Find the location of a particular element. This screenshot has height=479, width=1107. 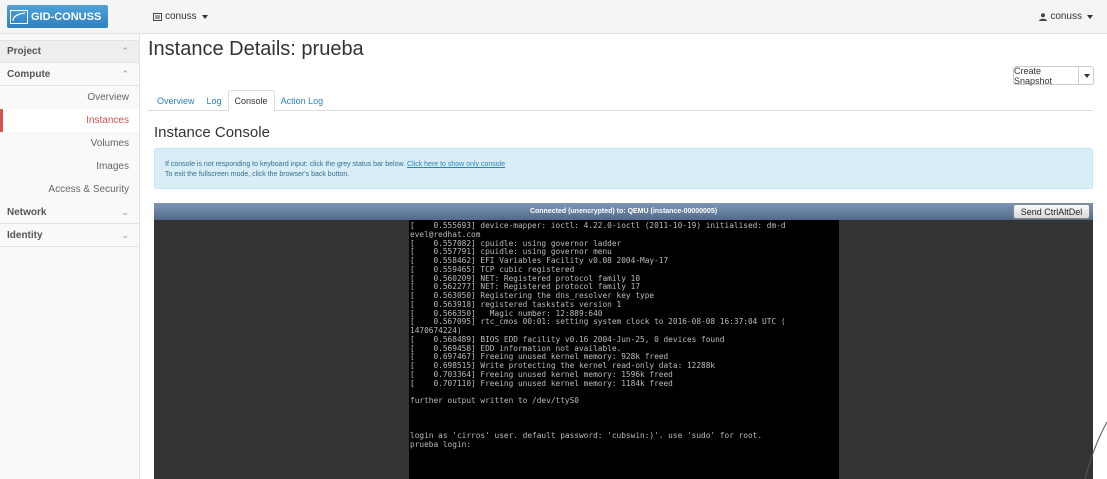

tab-log: Log is located at coordinates (214, 100).